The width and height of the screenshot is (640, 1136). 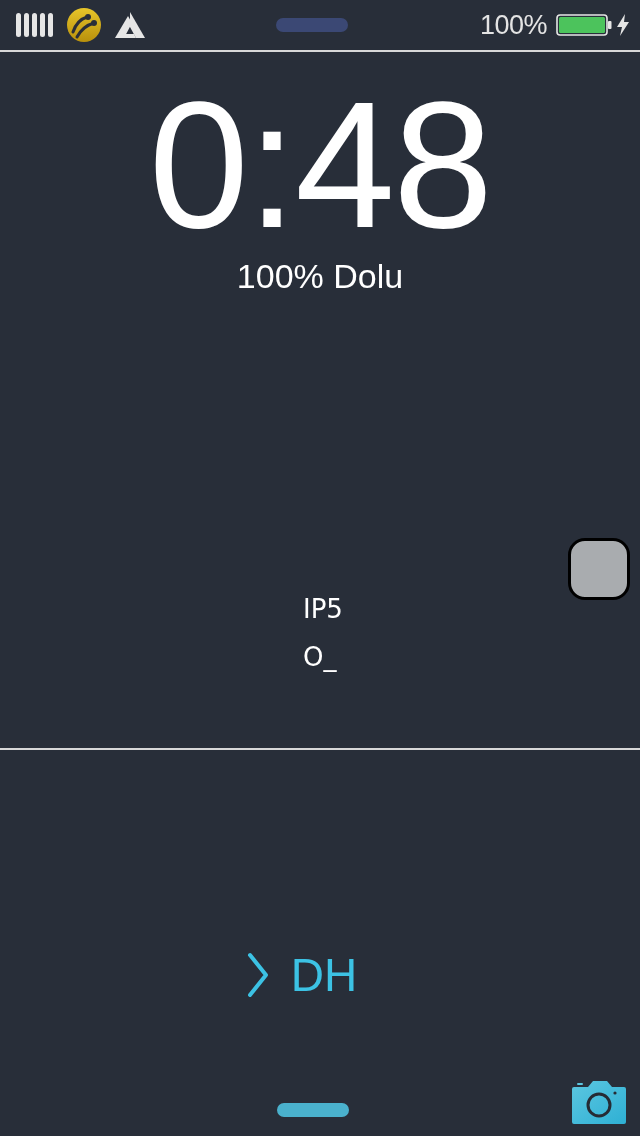 What do you see at coordinates (312, 25) in the screenshot?
I see `notification-grabber-handle` at bounding box center [312, 25].